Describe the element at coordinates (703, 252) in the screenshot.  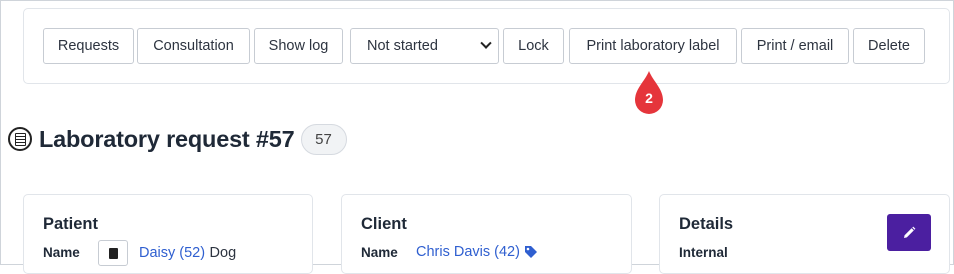
I see `internal-label: Internal` at that location.